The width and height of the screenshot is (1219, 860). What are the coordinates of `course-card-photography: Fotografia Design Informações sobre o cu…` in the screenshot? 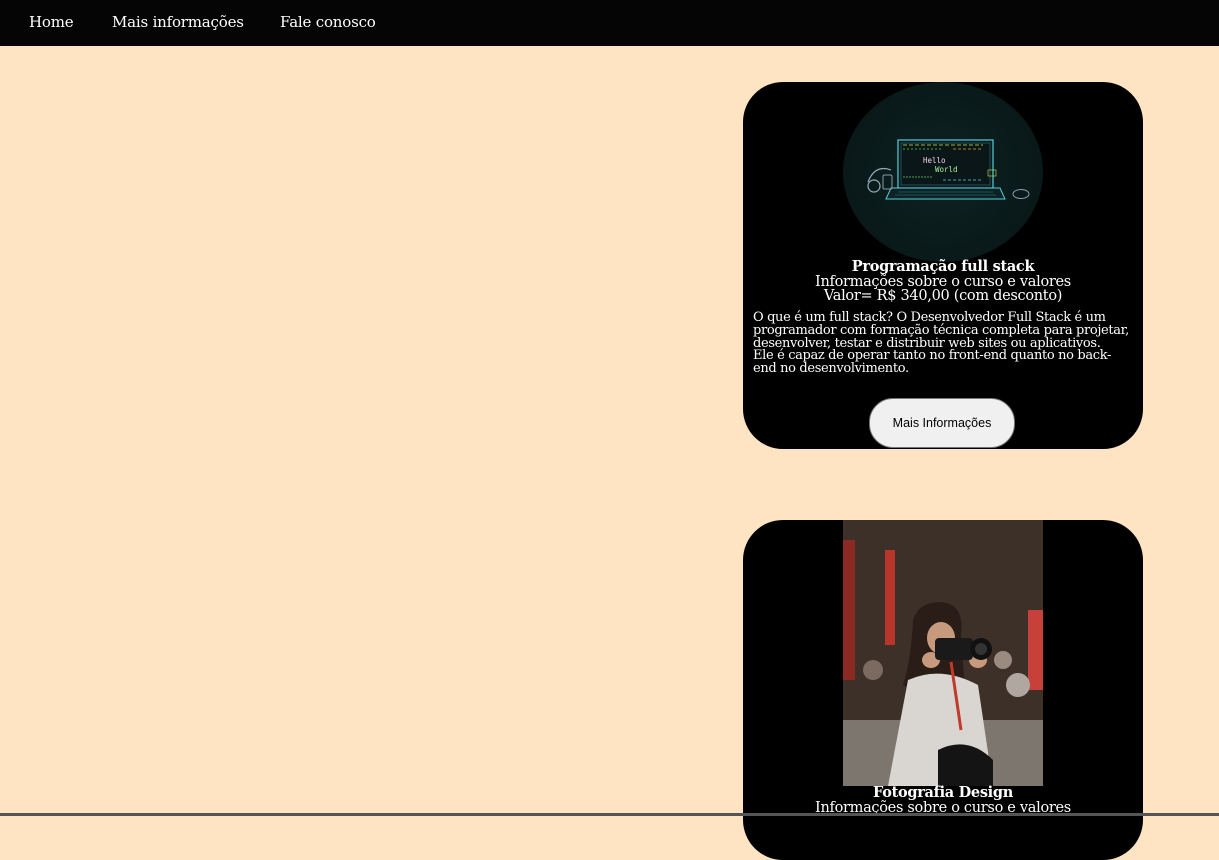 It's located at (943, 690).